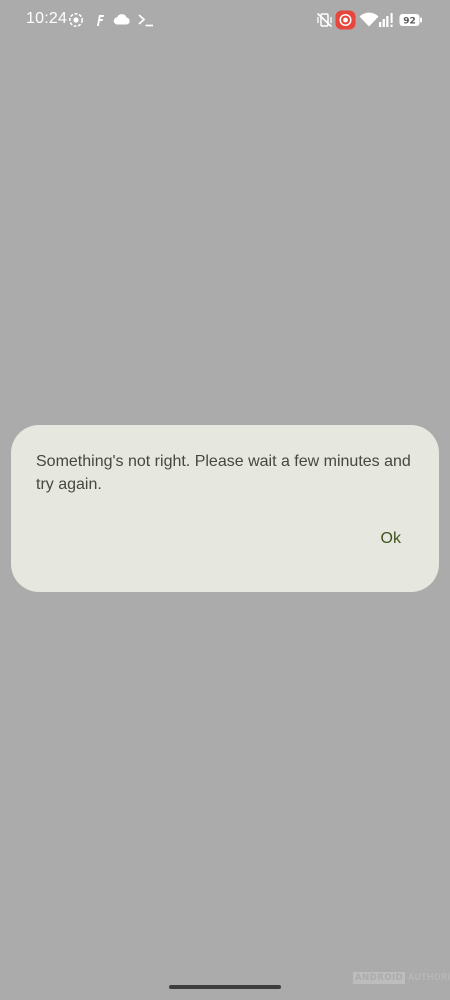 This screenshot has height=1000, width=450. I want to click on android-authority-watermark: ANDROID AUTHORITY, so click(401, 978).